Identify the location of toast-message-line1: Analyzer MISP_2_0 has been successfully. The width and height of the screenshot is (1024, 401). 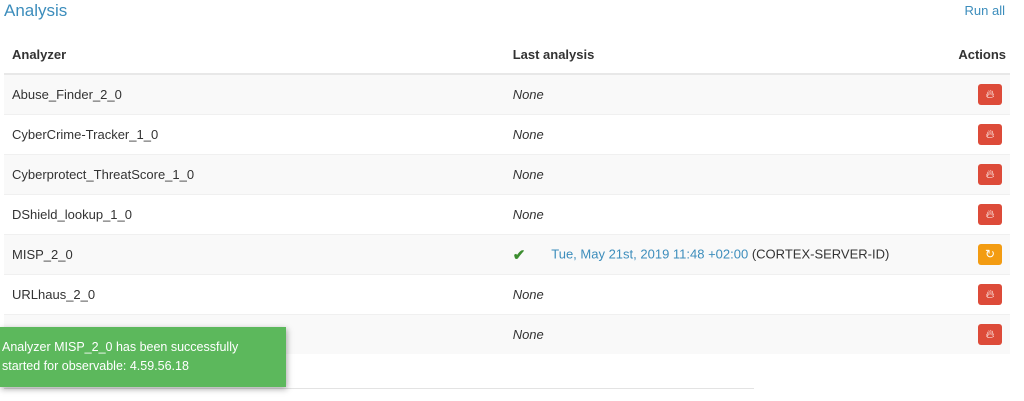
(120, 347).